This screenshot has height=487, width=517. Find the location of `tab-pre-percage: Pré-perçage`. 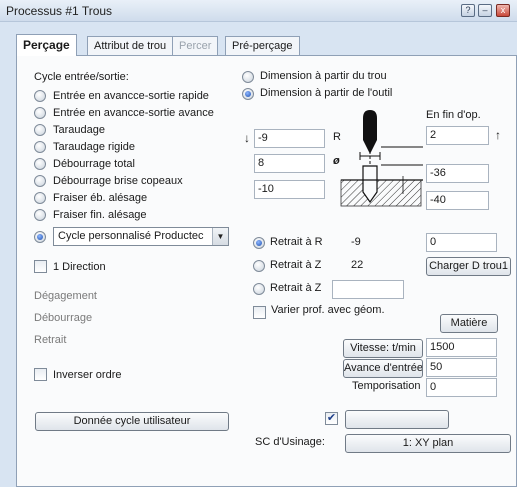

tab-pre-percage: Pré-perçage is located at coordinates (262, 45).